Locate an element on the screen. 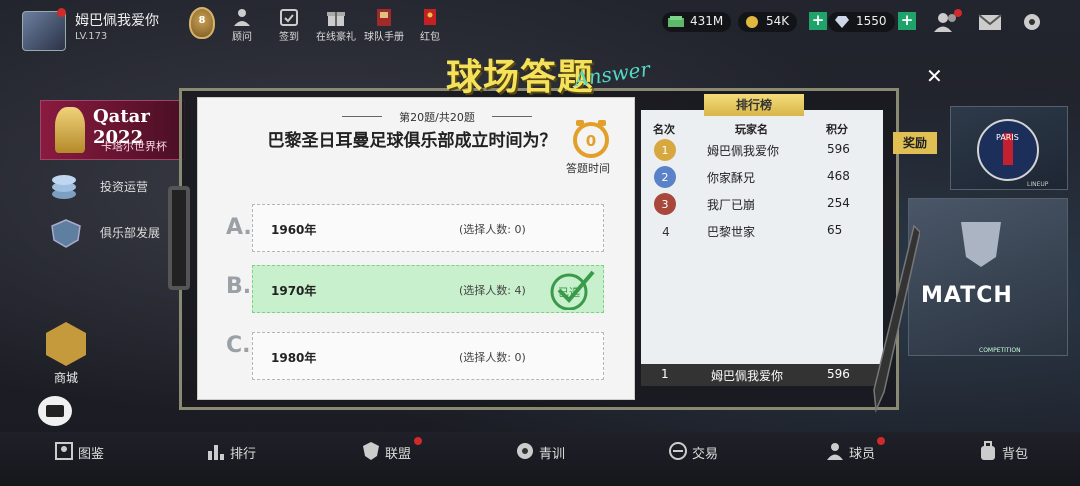  red-envelope-icon is located at coordinates (430, 17).